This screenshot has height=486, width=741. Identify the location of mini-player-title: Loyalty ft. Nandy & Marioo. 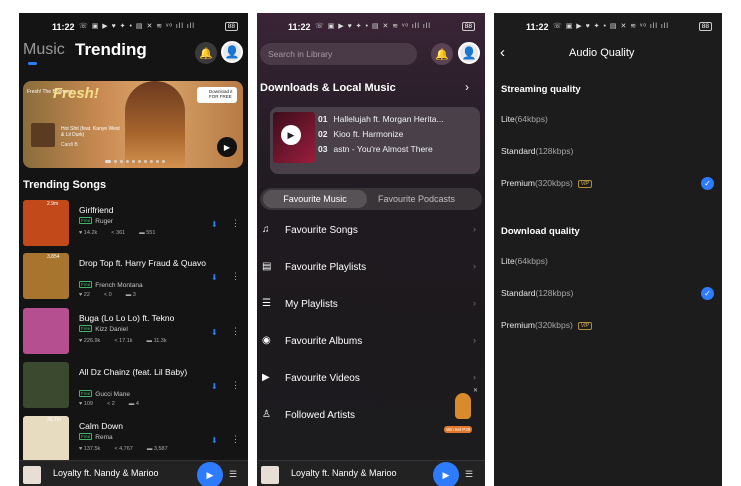
(344, 473).